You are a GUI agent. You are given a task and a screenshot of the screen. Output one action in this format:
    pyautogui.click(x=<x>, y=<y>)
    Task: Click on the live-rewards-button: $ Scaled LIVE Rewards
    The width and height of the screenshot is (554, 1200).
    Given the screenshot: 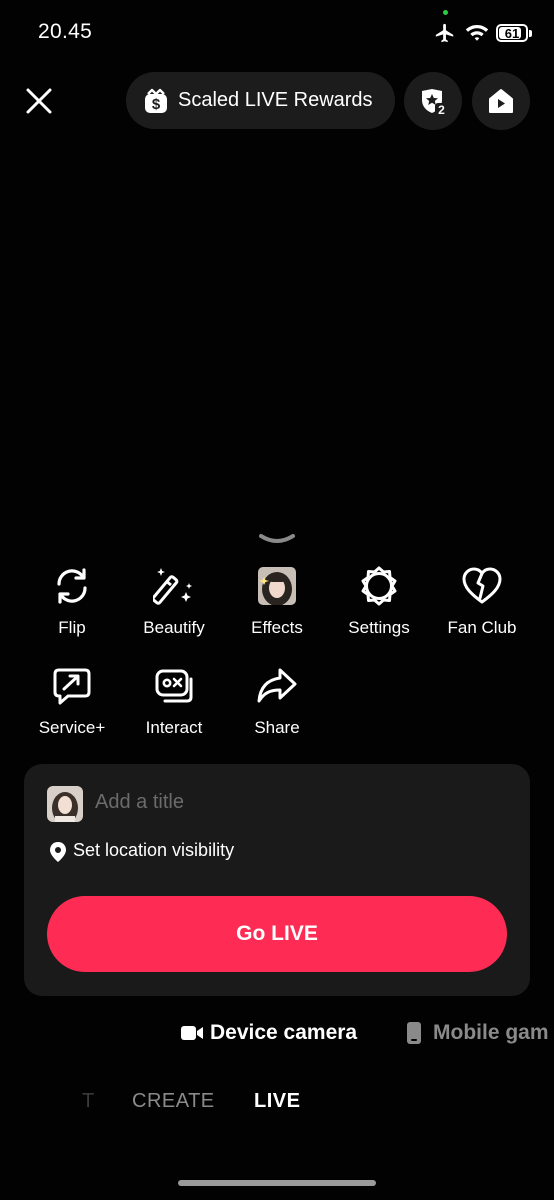 What is the action you would take?
    pyautogui.click(x=260, y=100)
    